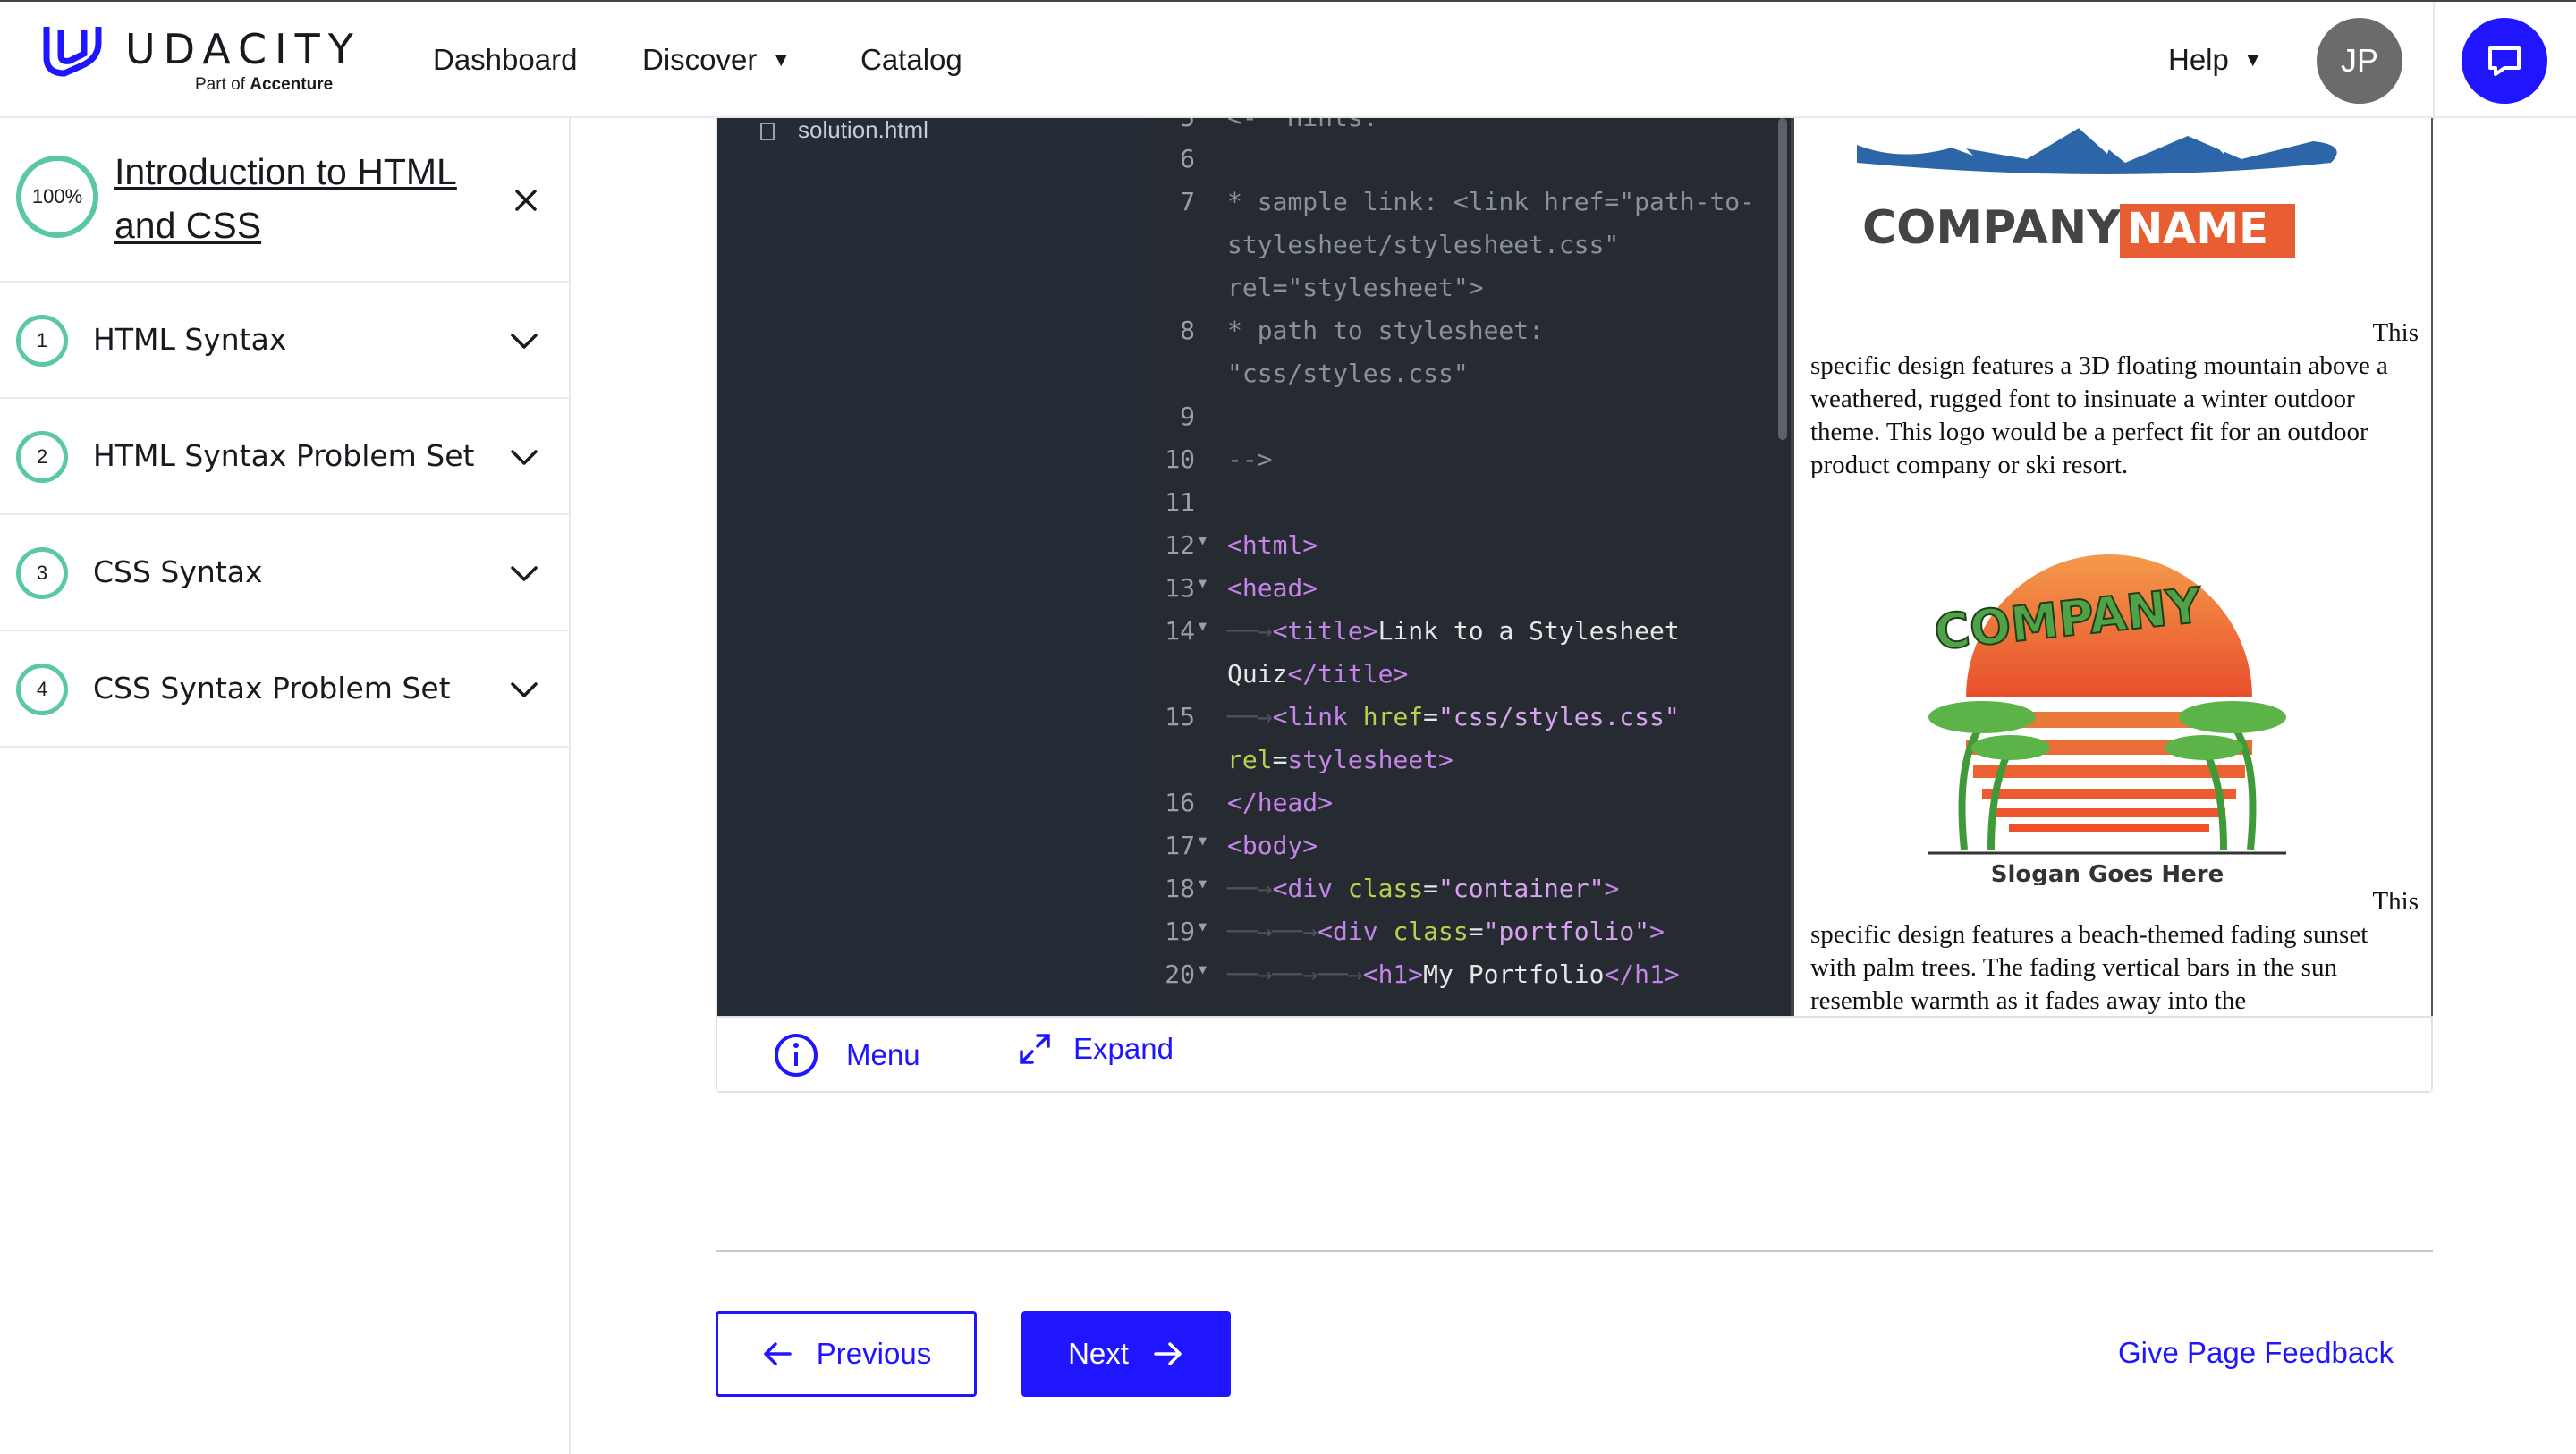 The image size is (2576, 1454). What do you see at coordinates (243, 49) in the screenshot?
I see `logo-wordmark: UDACITY` at bounding box center [243, 49].